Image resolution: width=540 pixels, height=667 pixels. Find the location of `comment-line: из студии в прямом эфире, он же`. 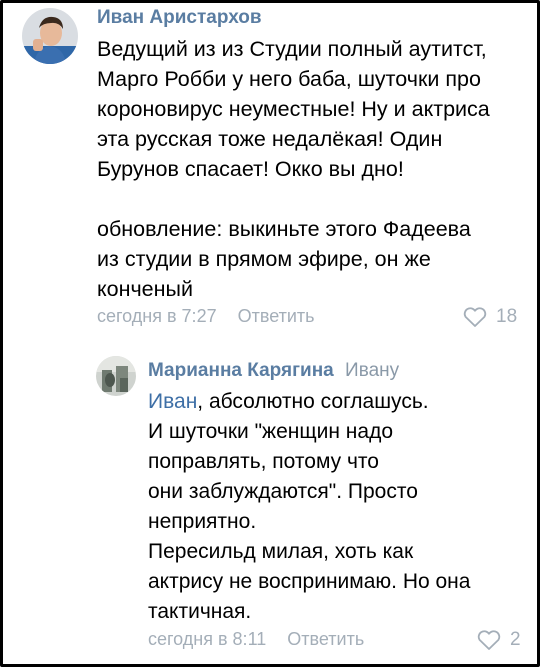

comment-line: из студии в прямом эфире, он же is located at coordinates (264, 259).